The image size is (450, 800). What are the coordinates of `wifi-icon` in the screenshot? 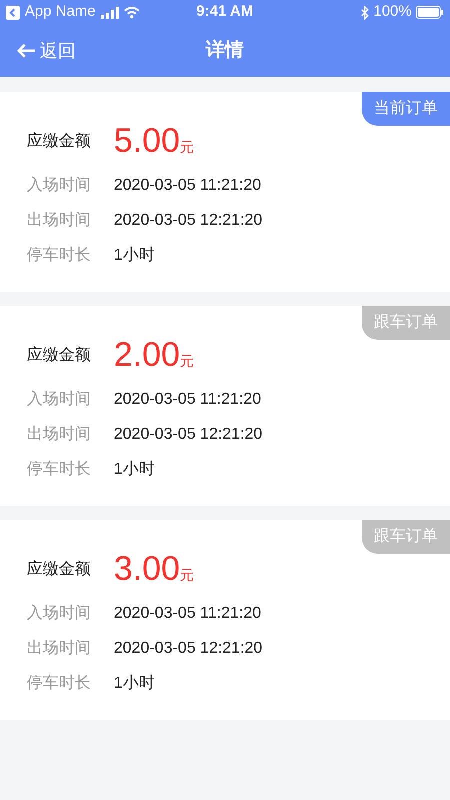 It's located at (132, 12).